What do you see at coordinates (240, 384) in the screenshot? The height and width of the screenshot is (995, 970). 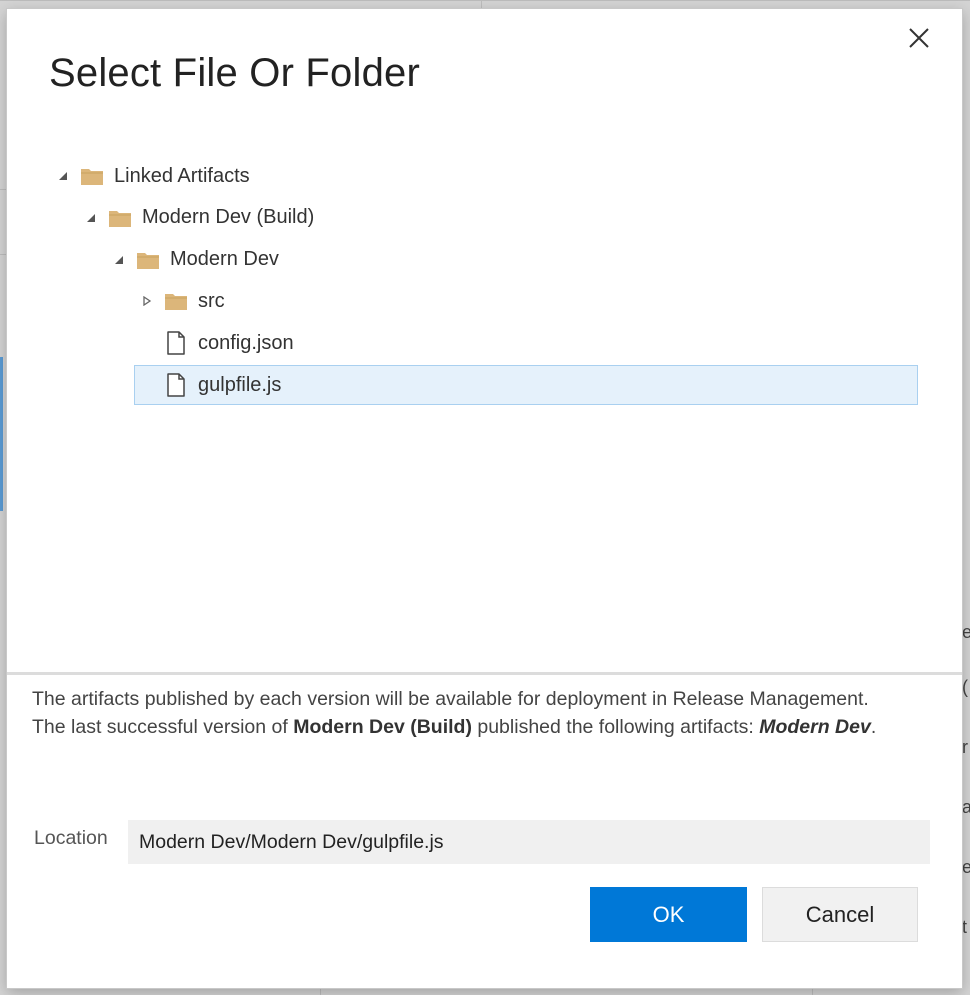 I see `tree-item-label: gulpfile.js` at bounding box center [240, 384].